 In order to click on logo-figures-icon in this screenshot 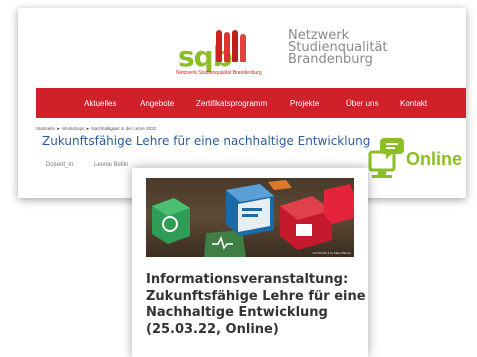, I will do `click(231, 46)`.